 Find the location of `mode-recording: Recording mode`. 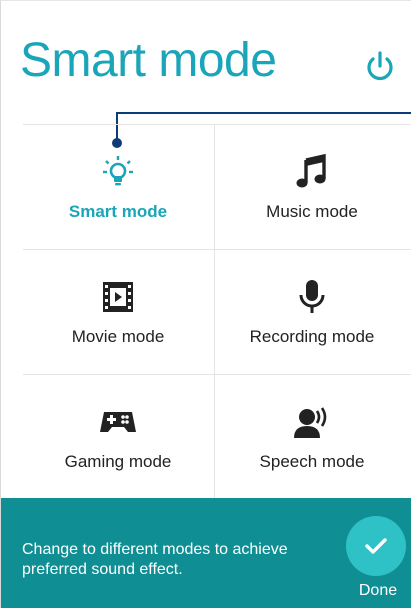

mode-recording: Recording mode is located at coordinates (312, 311).